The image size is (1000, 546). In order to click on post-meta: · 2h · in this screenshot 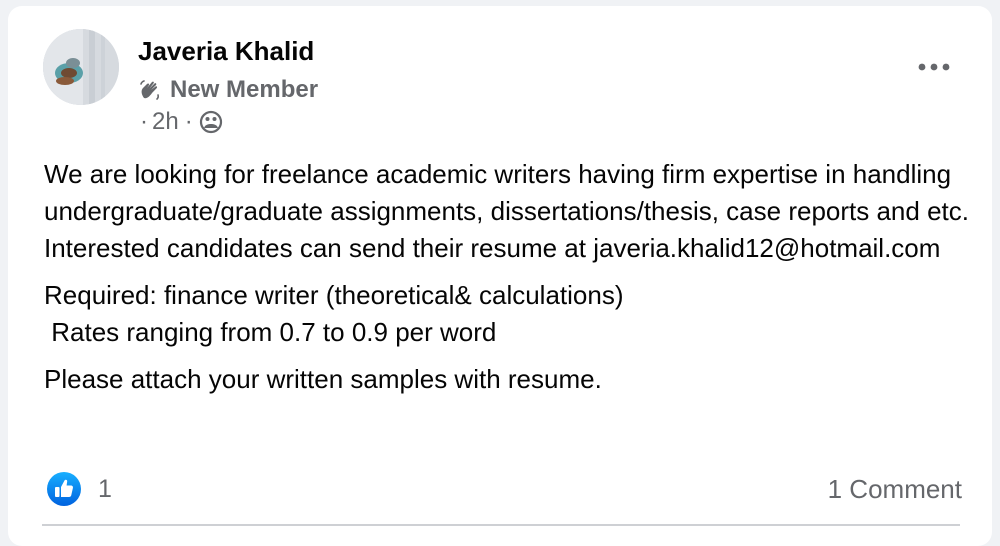, I will do `click(180, 122)`.